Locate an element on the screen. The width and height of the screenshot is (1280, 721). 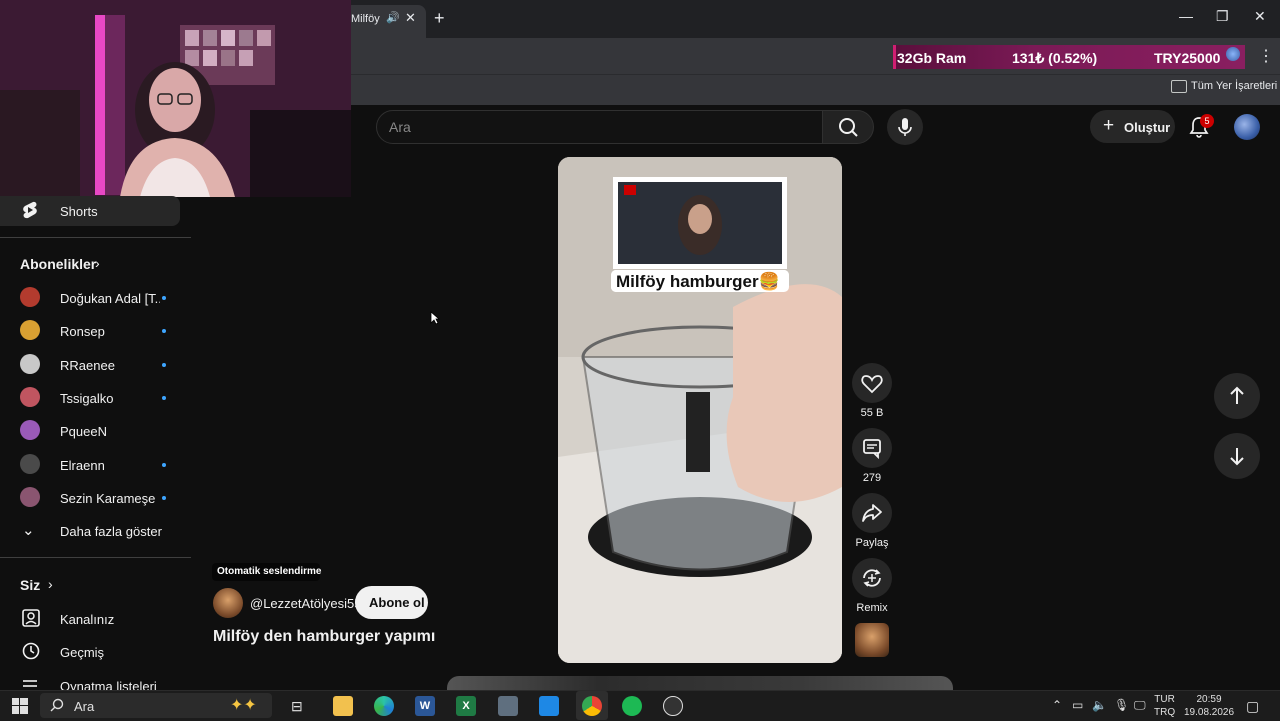
remix-button is located at coordinates (872, 578).